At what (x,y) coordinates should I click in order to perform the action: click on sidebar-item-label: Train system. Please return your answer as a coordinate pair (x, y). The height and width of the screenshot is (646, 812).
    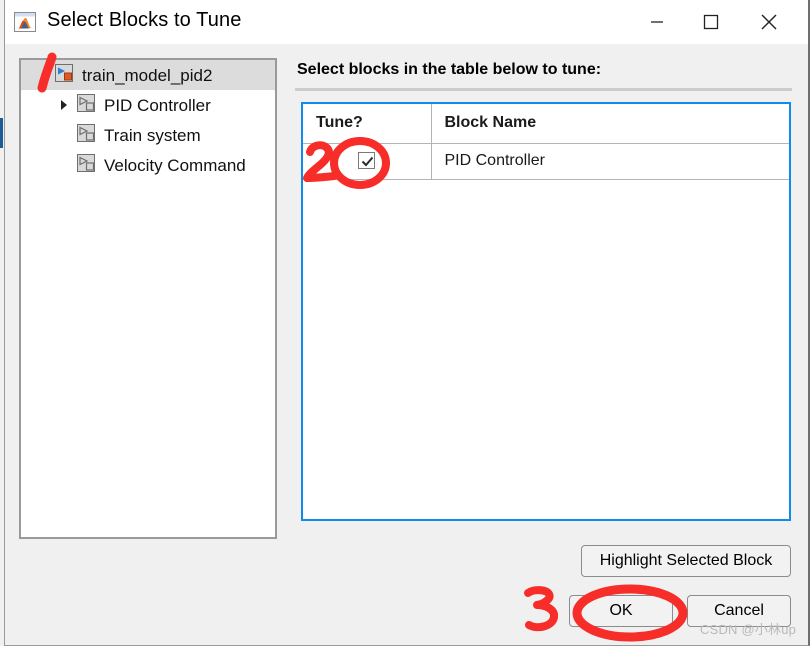
    Looking at the image, I should click on (152, 135).